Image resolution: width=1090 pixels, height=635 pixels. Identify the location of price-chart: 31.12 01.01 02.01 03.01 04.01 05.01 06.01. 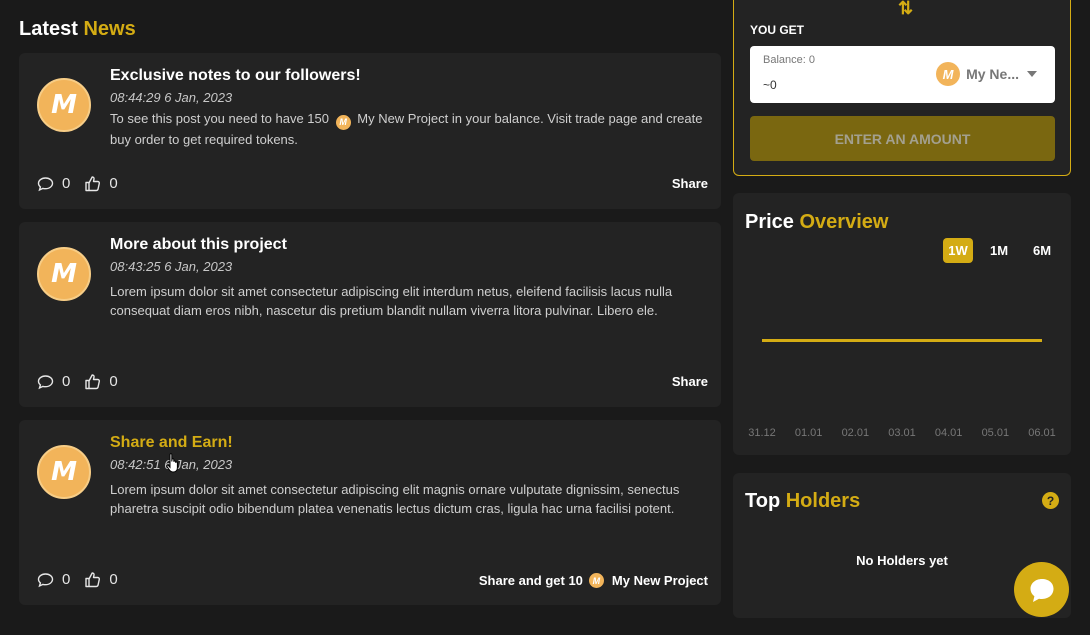
(902, 389).